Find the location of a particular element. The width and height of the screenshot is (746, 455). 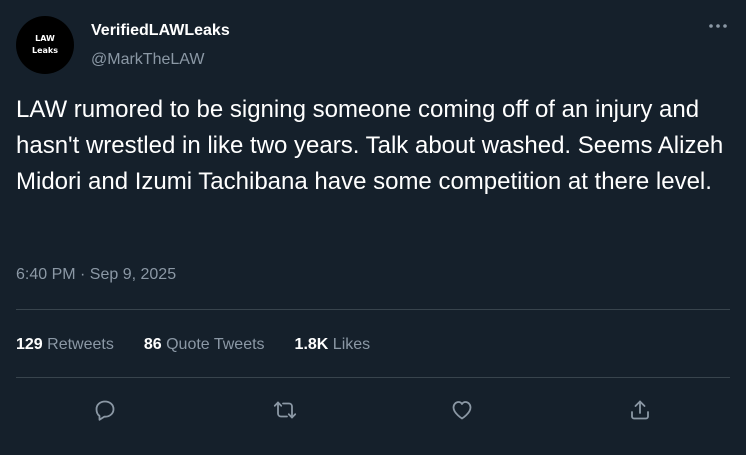

reply-icon is located at coordinates (105, 410).